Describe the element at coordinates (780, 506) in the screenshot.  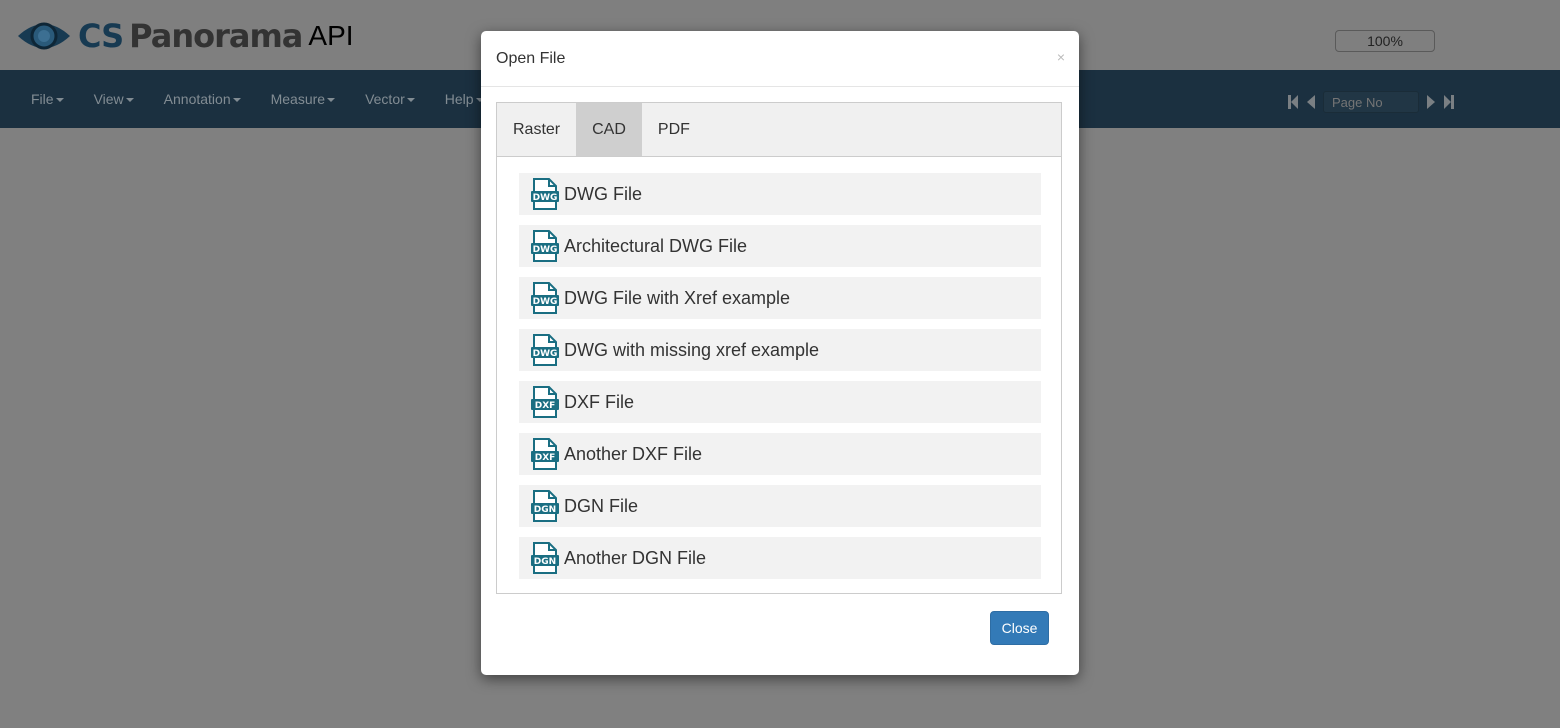
I see `file-item: DGN DGN File` at that location.